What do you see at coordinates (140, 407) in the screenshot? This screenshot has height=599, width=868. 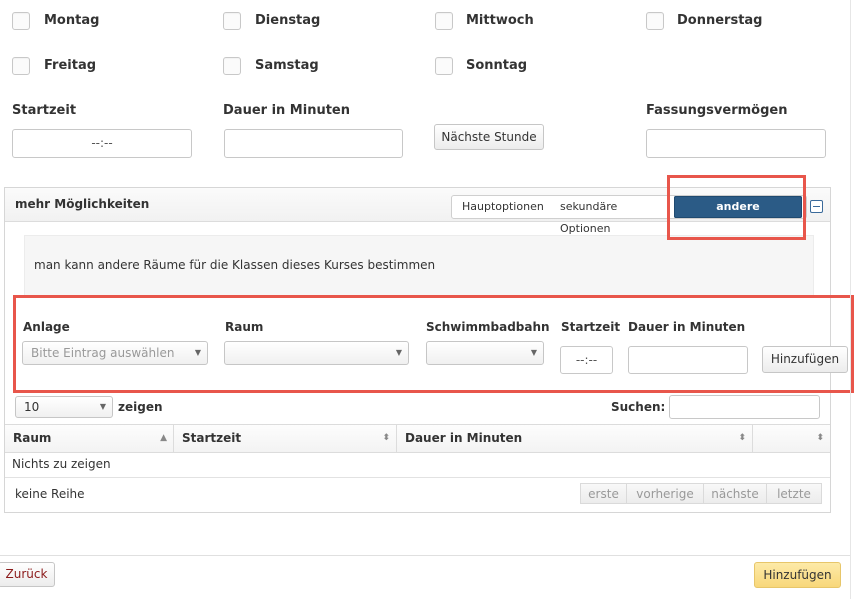 I see `show-label: zeigen` at bounding box center [140, 407].